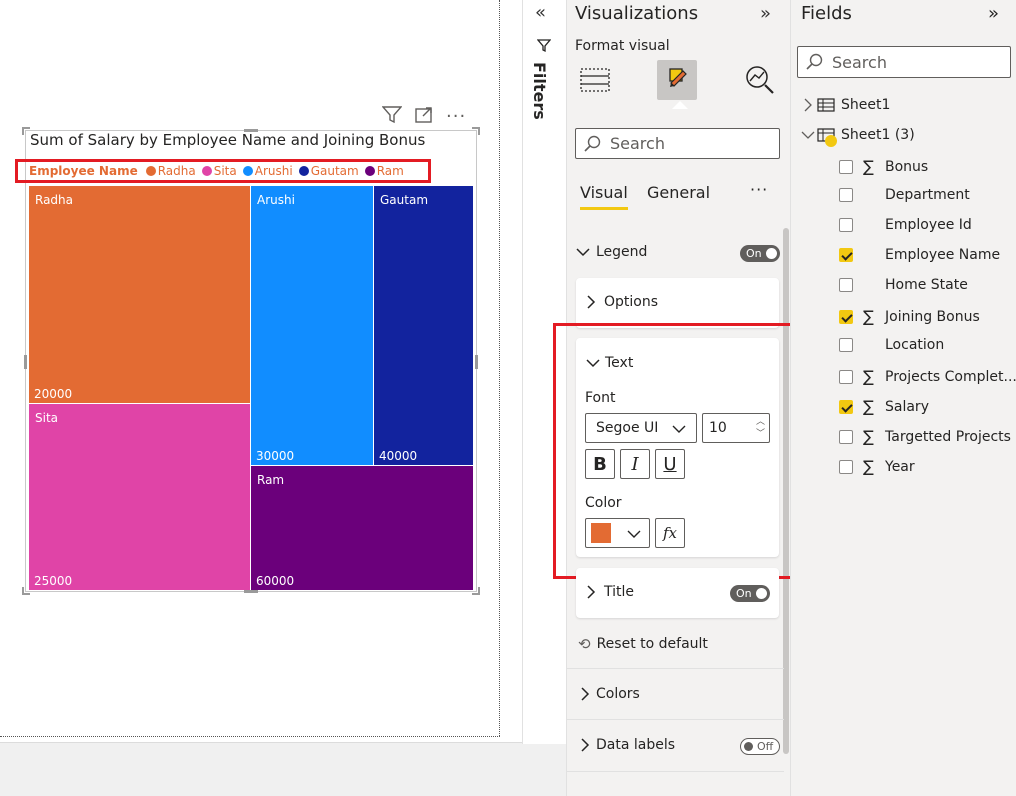 The height and width of the screenshot is (796, 1016). Describe the element at coordinates (868, 166) in the screenshot. I see `sigma-icon: ∑` at that location.